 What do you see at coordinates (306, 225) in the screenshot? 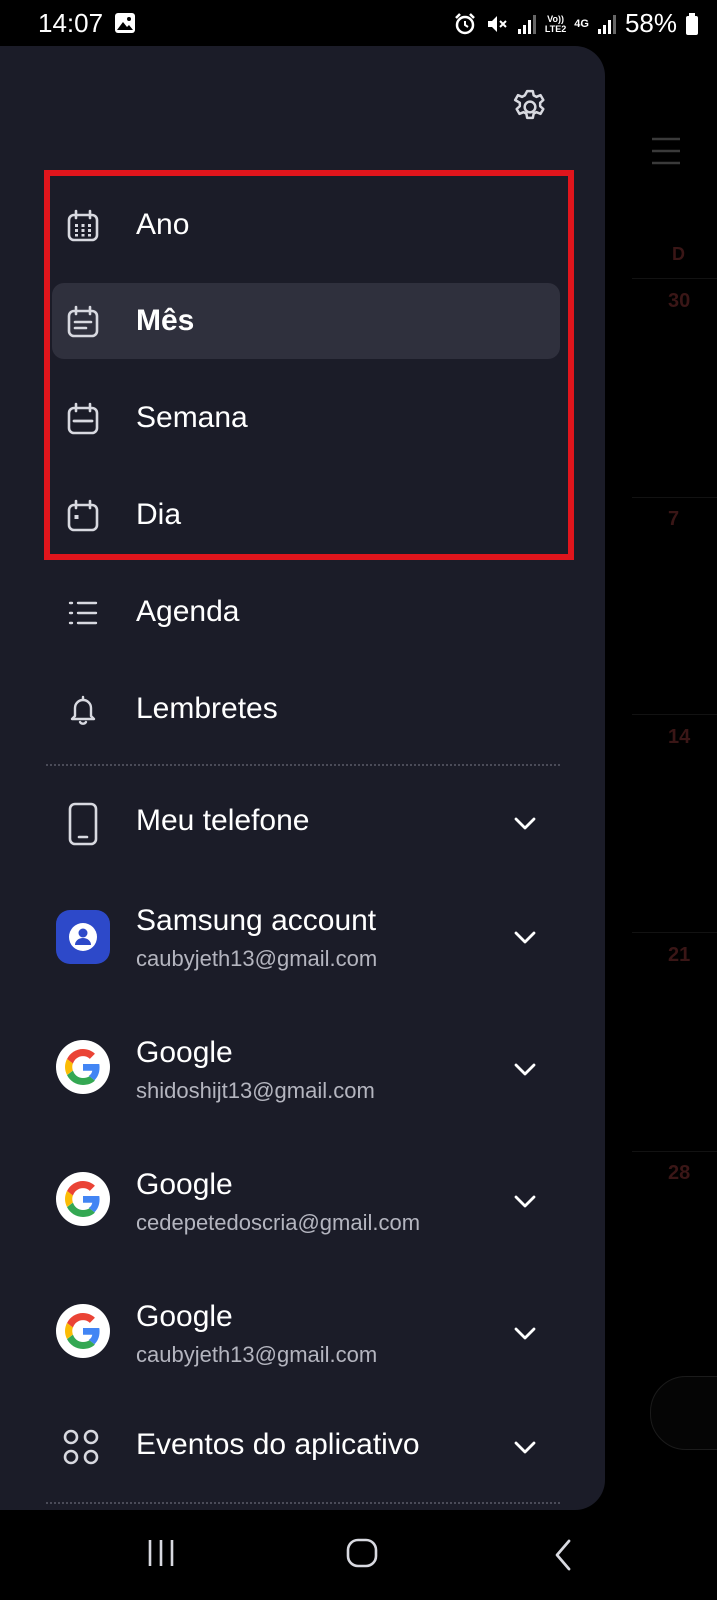
I see `drawer-item-ano: Ano` at bounding box center [306, 225].